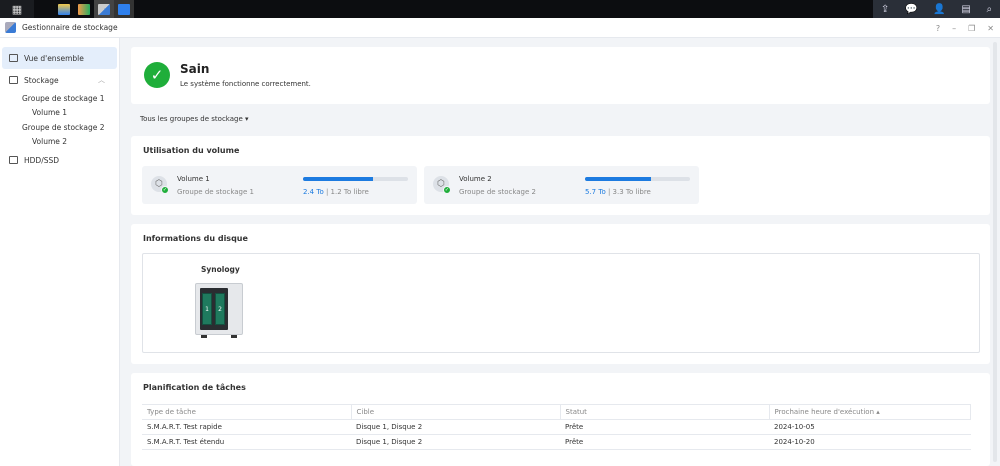 The width and height of the screenshot is (1000, 466). Describe the element at coordinates (10, 27) in the screenshot. I see `storage-manager-icon` at that location.